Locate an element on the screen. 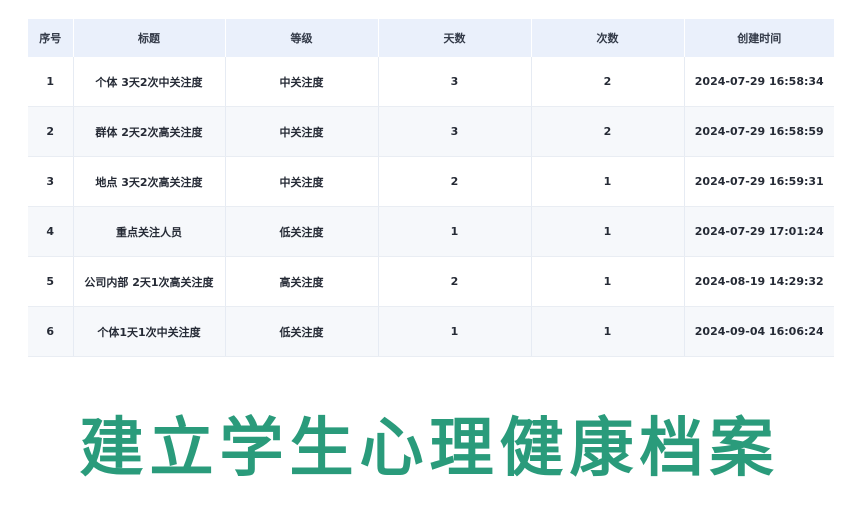 The width and height of the screenshot is (859, 512). cell-created: 2024-07-29 17:01:24 is located at coordinates (759, 231).